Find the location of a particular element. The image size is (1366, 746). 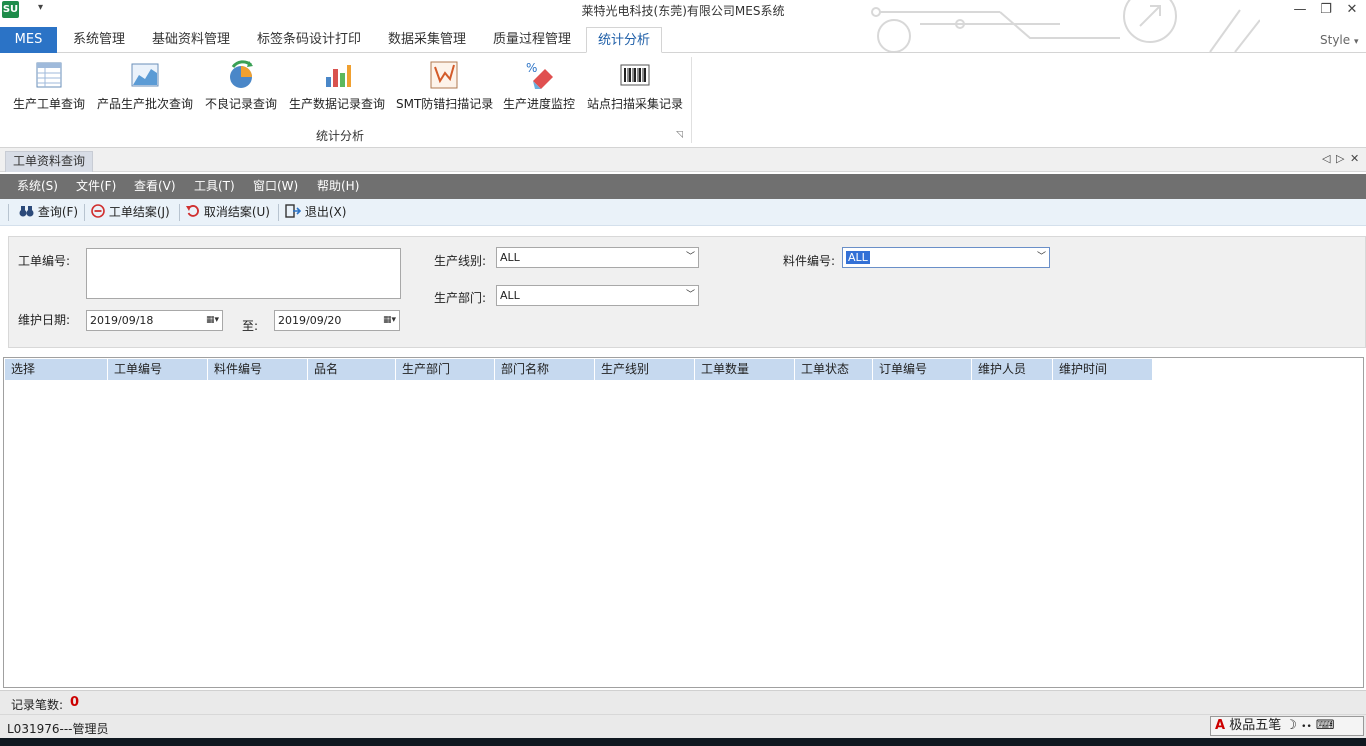

date-to-value: 2019/09/20 is located at coordinates (310, 320).